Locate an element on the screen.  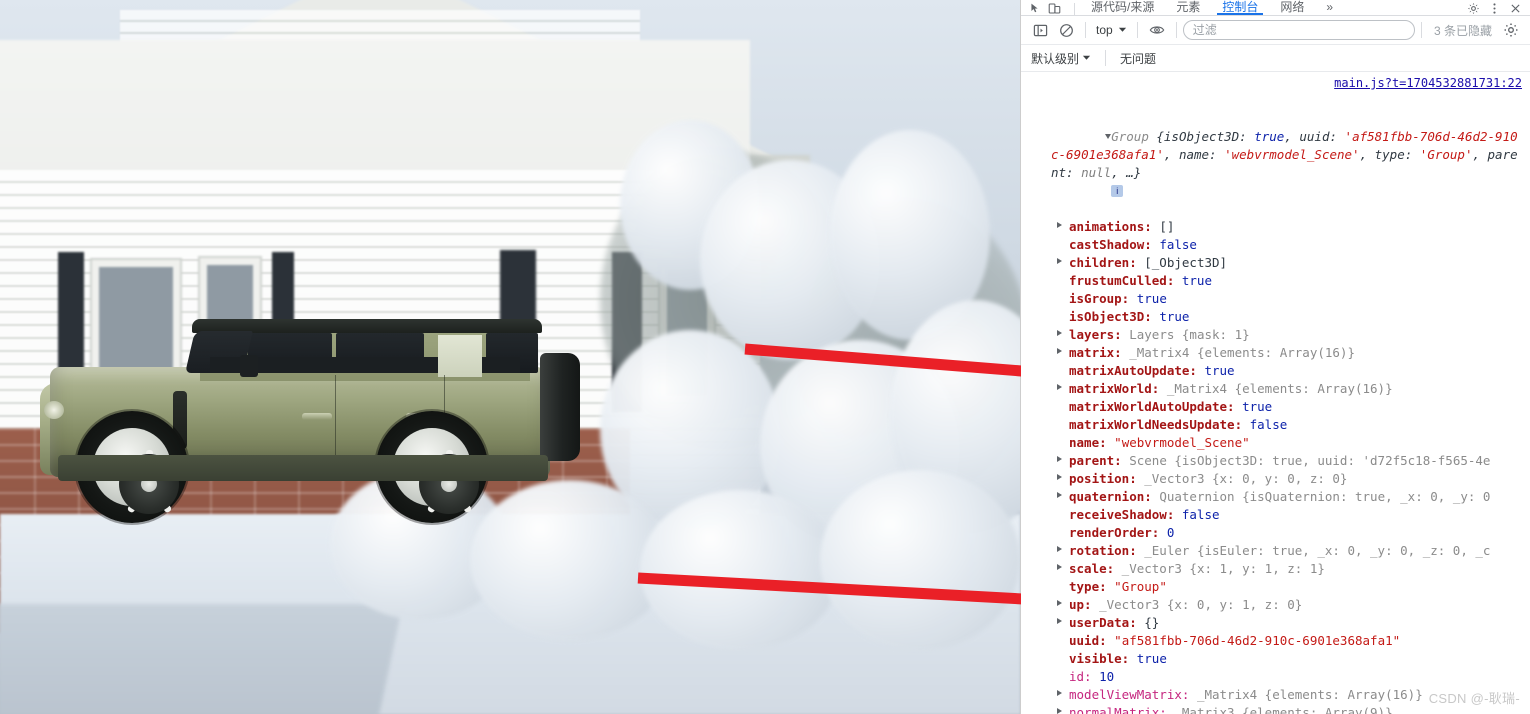
log-level-select: 默认级别 is located at coordinates (1061, 58).